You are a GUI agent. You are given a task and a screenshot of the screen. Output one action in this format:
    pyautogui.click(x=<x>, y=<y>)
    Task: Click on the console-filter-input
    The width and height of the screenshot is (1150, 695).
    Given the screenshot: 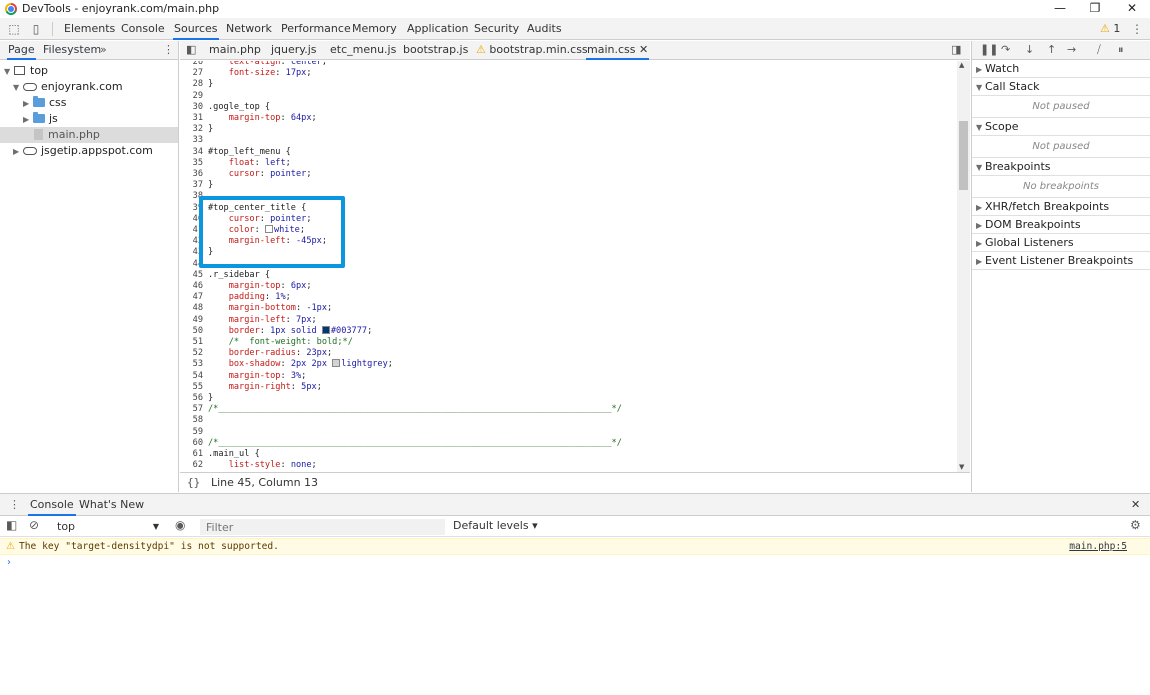 What is the action you would take?
    pyautogui.click(x=322, y=527)
    